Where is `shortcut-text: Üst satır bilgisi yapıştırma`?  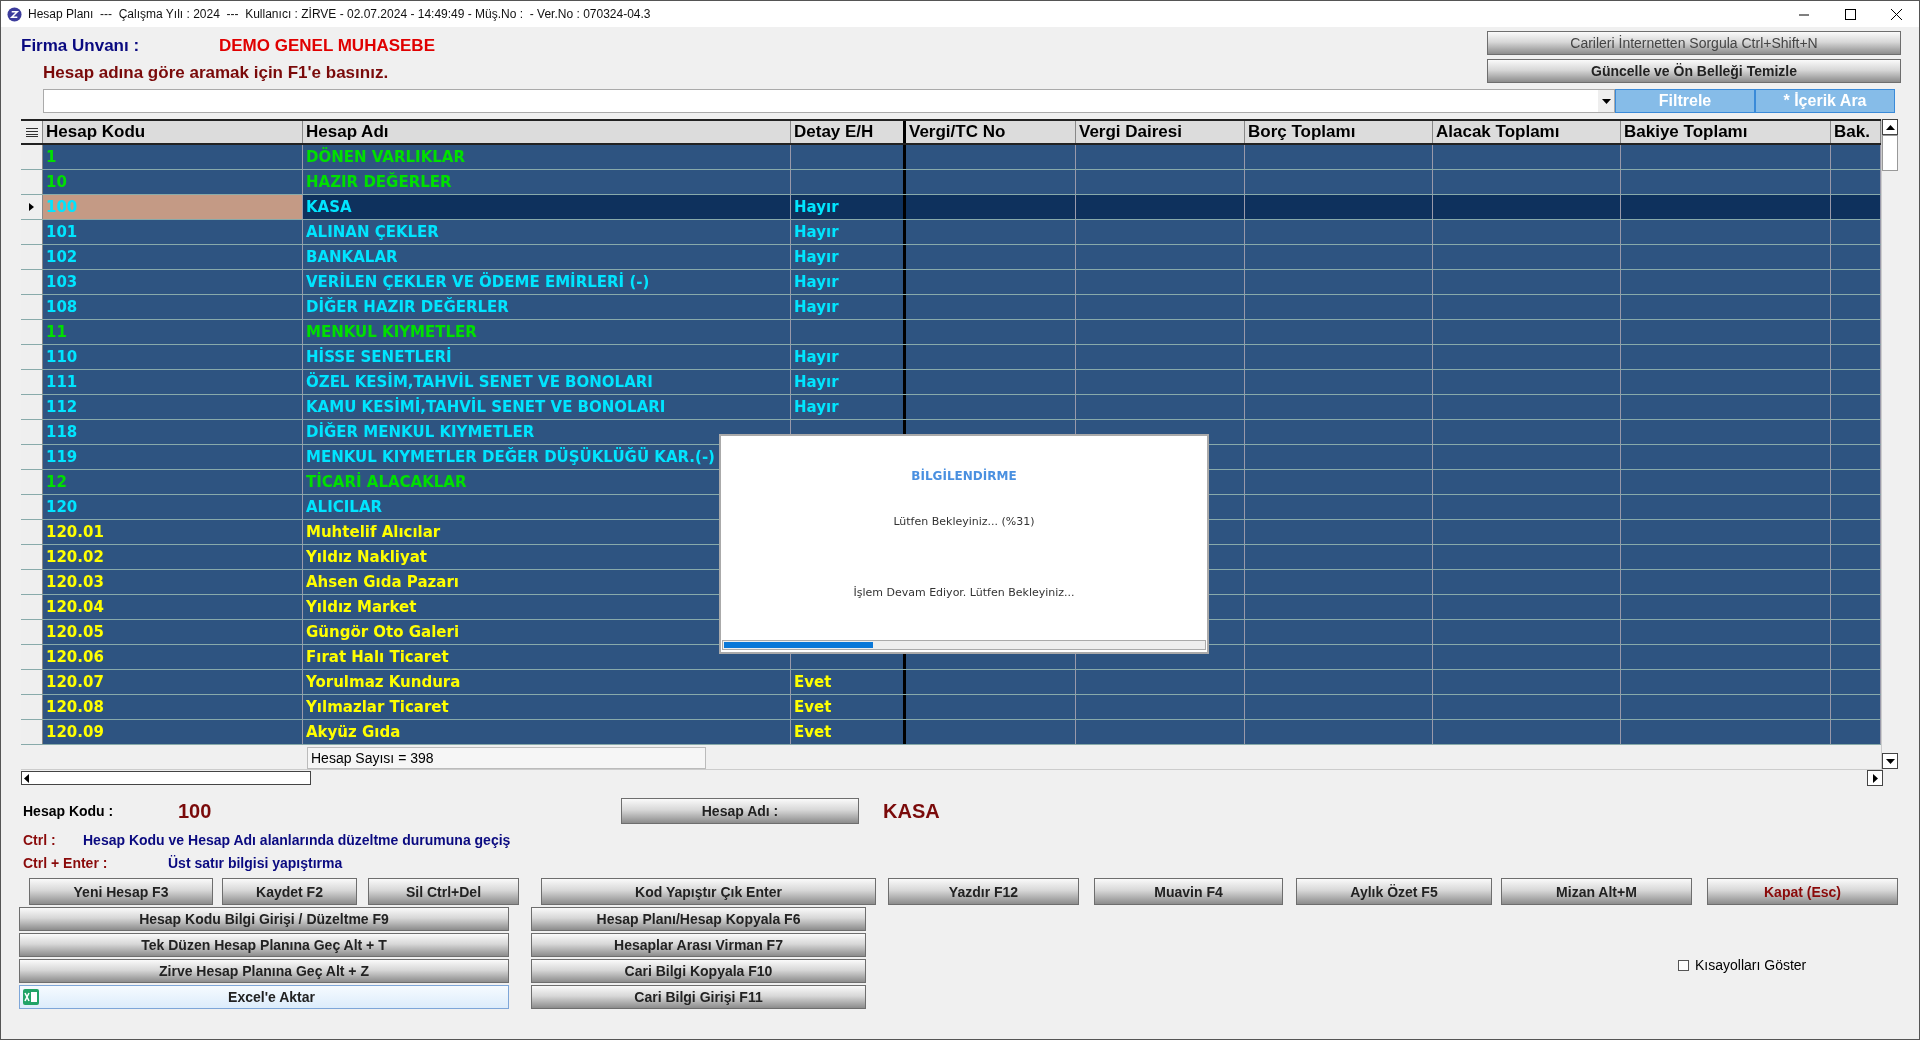
shortcut-text: Üst satır bilgisi yapıştırma is located at coordinates (255, 862).